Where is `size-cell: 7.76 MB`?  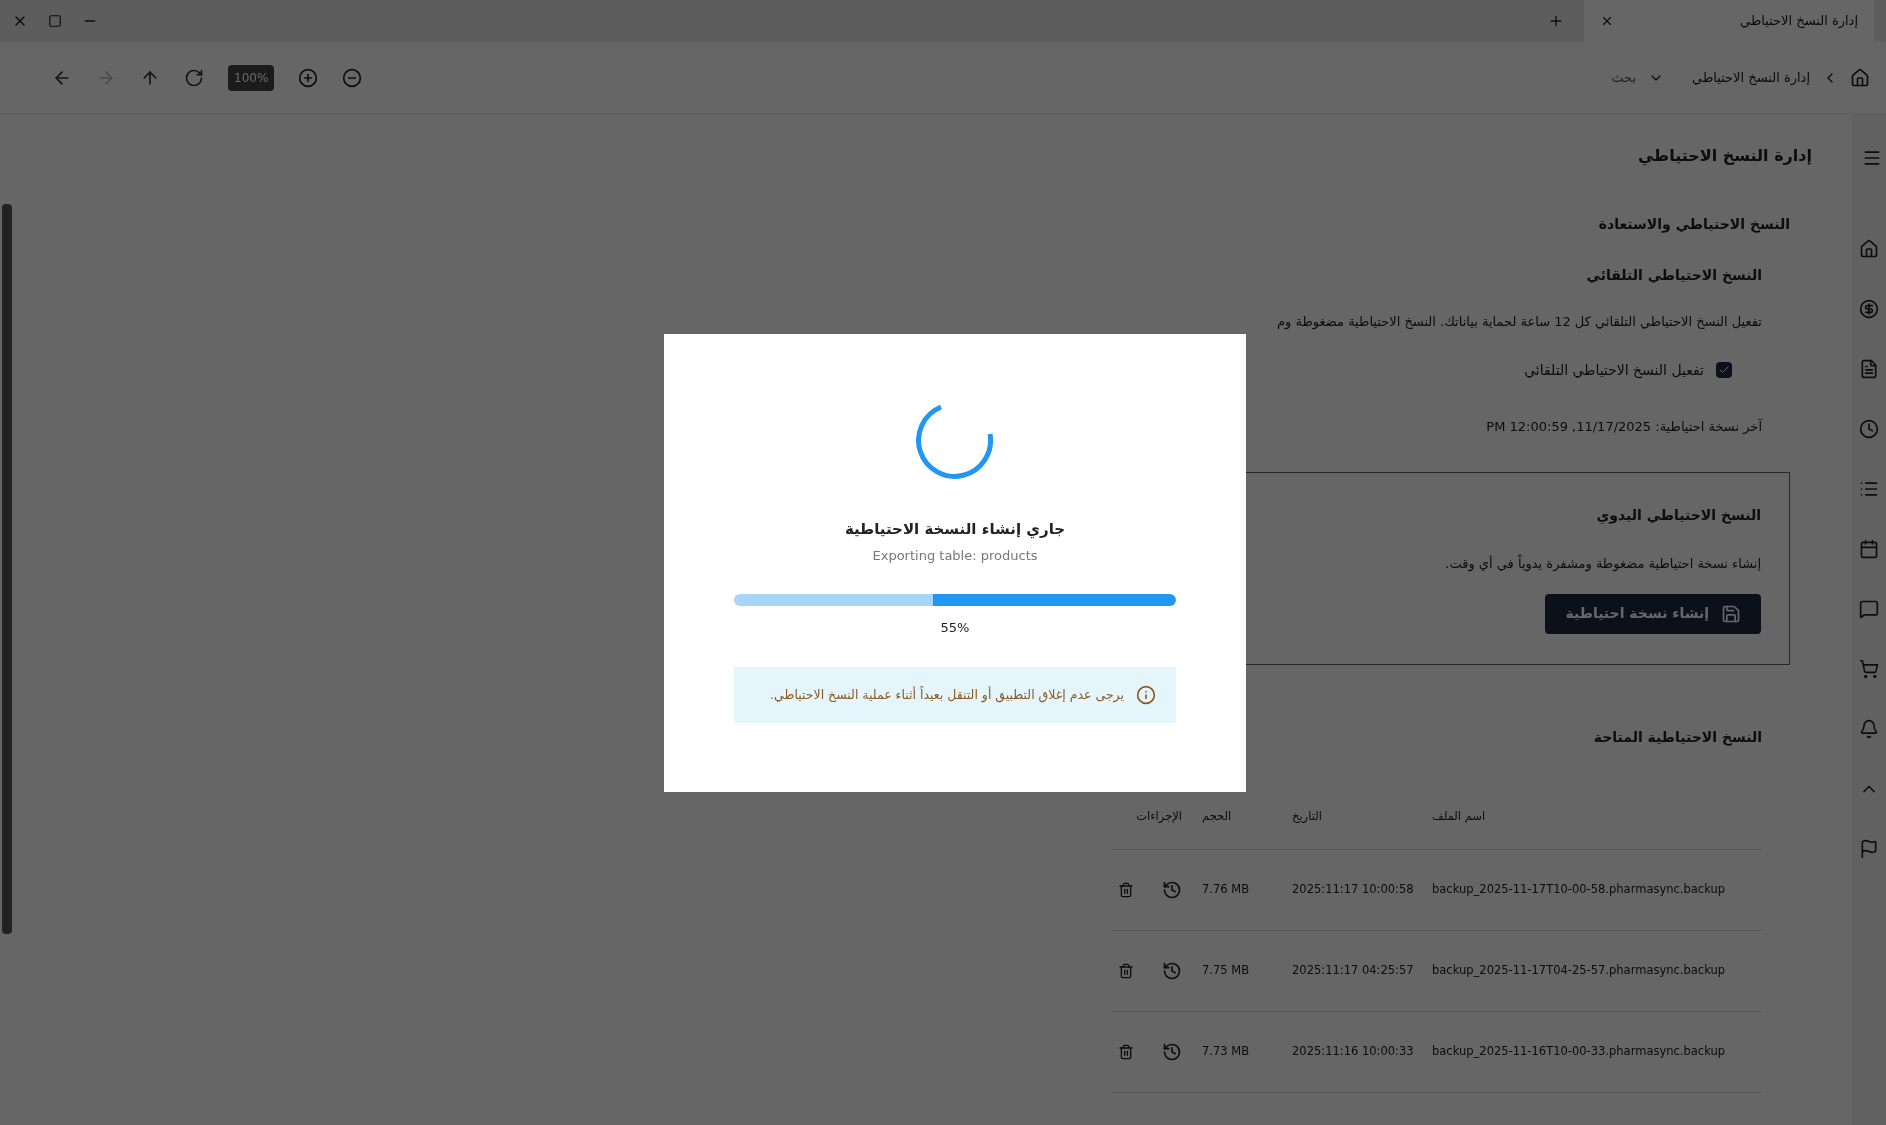 size-cell: 7.76 MB is located at coordinates (1226, 890).